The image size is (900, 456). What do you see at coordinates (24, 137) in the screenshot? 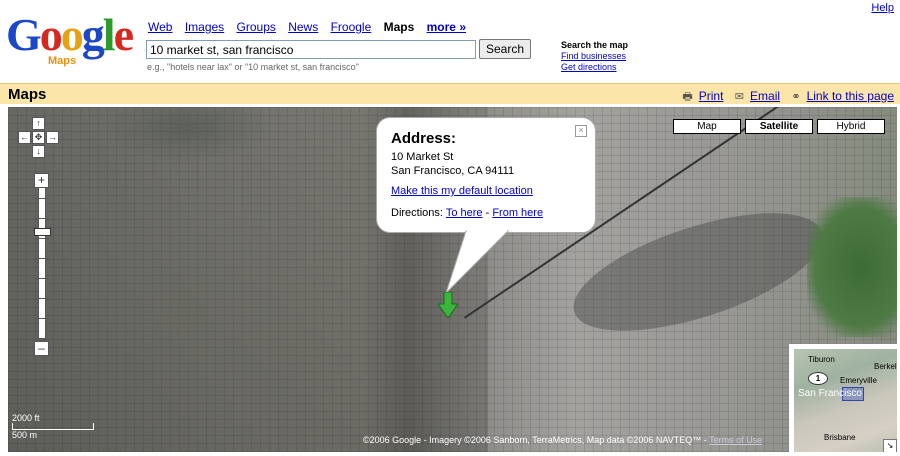
I see `pan-left-button: ←` at bounding box center [24, 137].